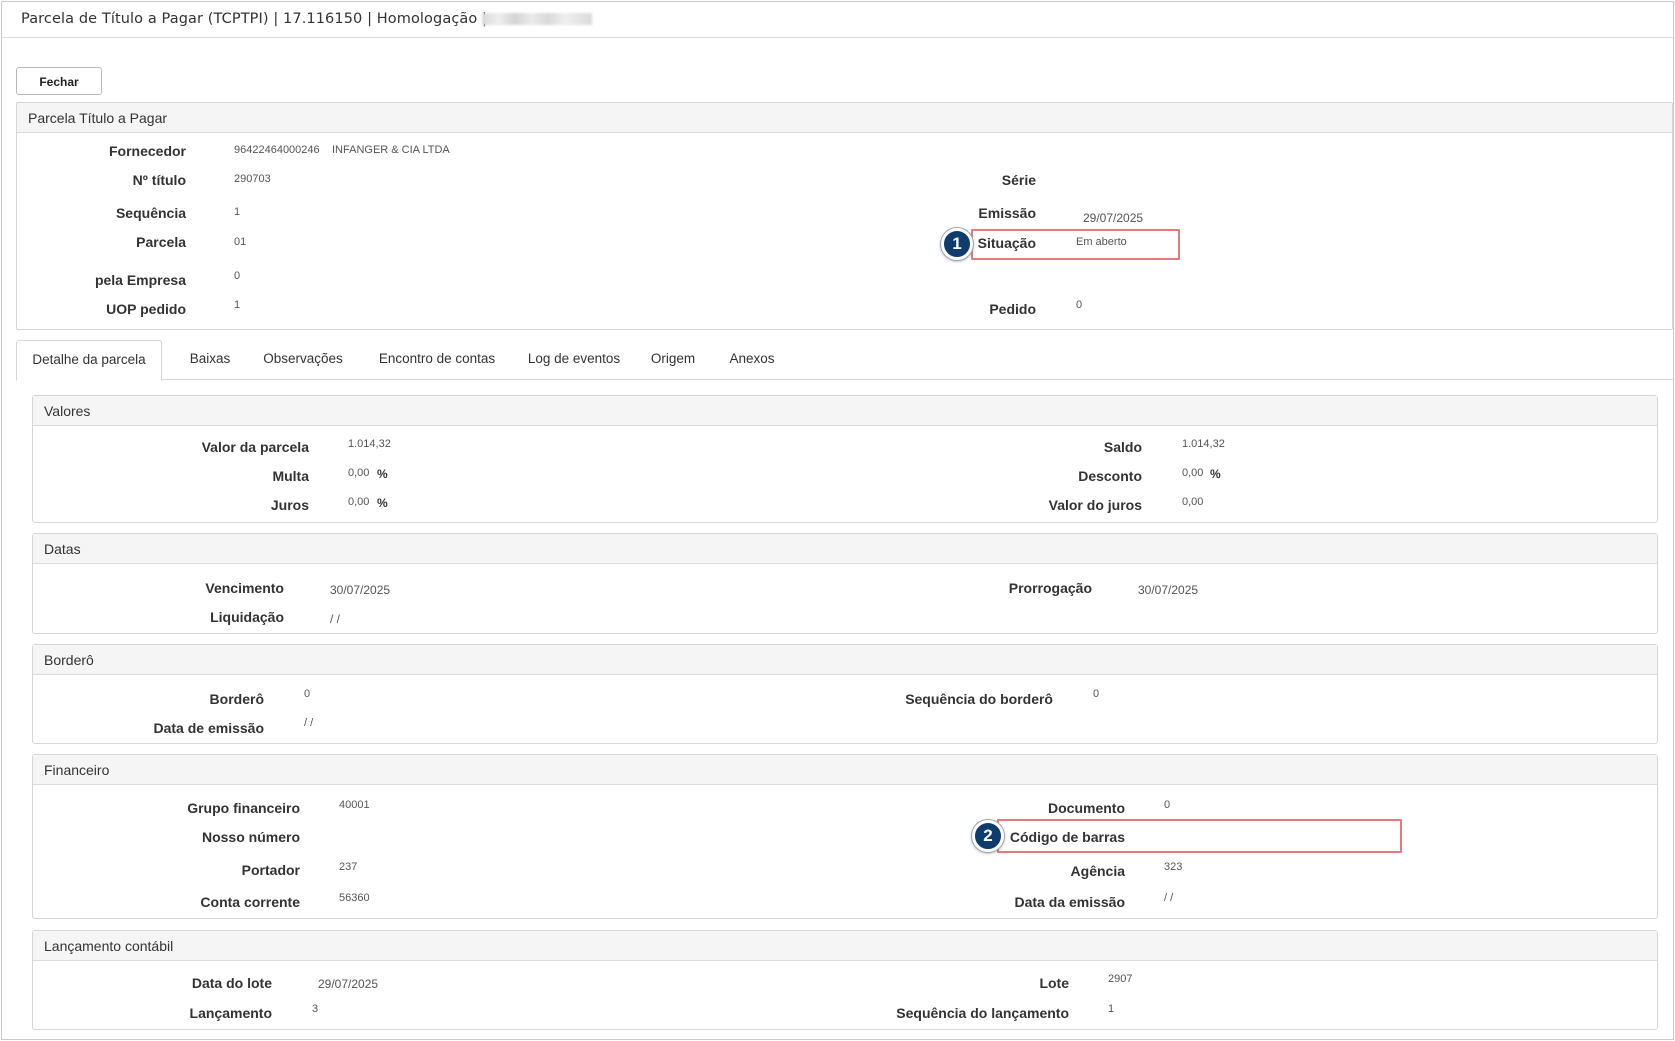 The height and width of the screenshot is (1041, 1675). What do you see at coordinates (957, 244) in the screenshot?
I see `callout-badge-1: 1` at bounding box center [957, 244].